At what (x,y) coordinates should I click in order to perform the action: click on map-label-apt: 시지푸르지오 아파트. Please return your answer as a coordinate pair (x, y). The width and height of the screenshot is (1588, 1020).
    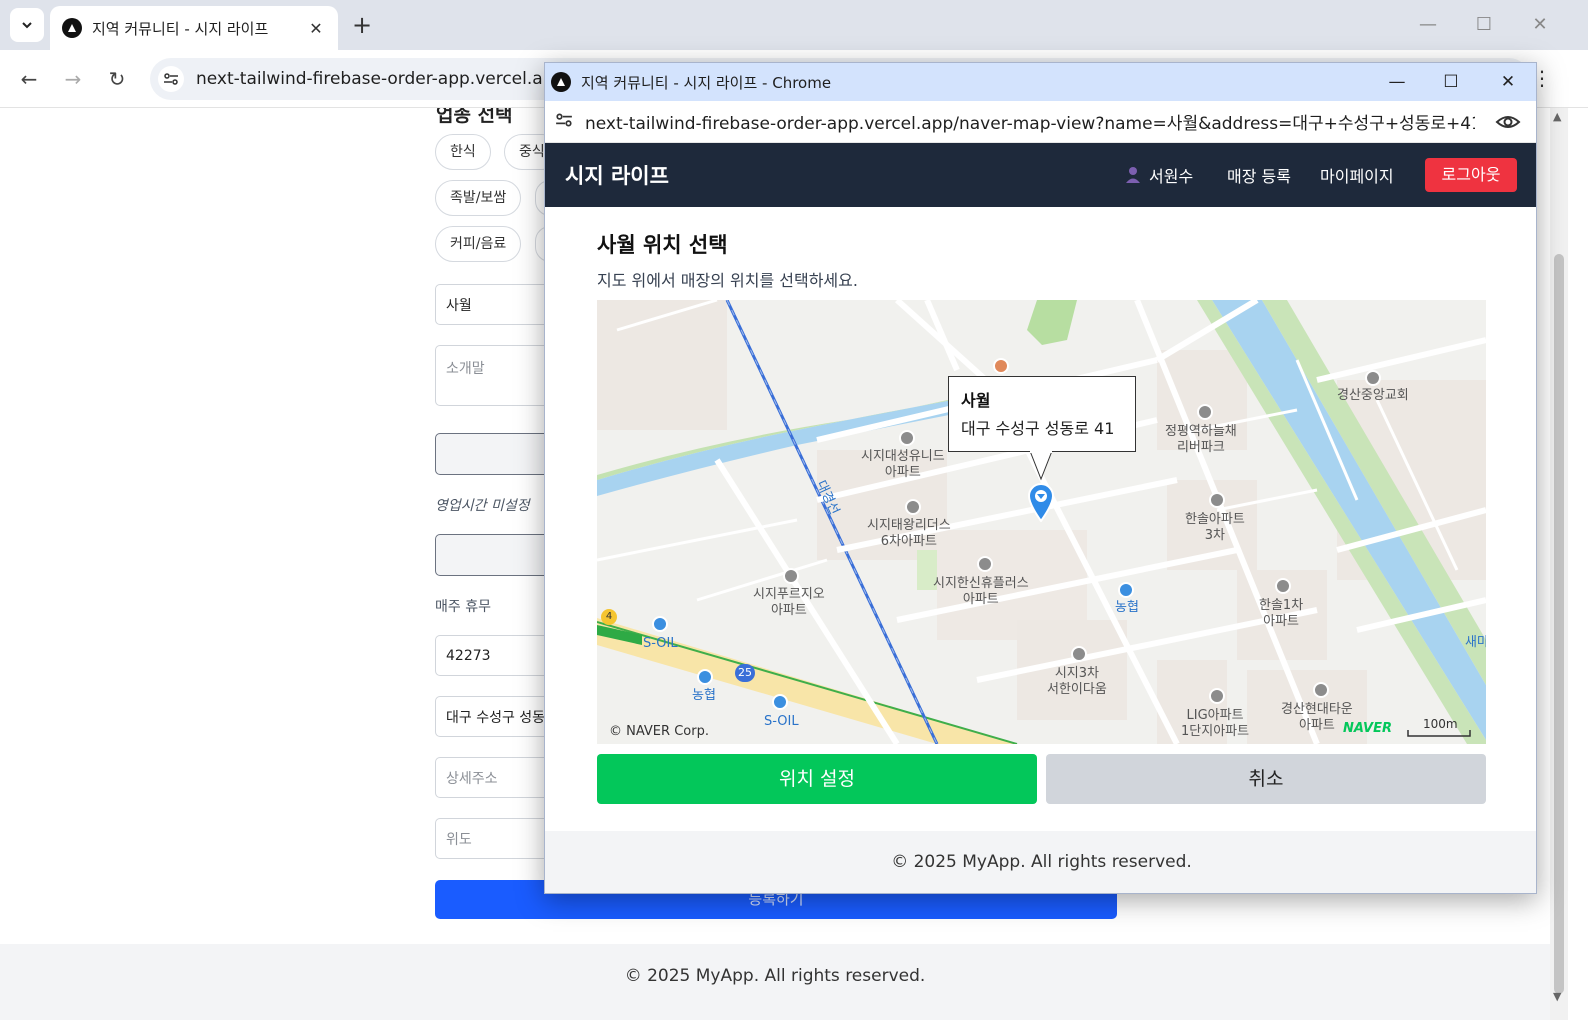
    Looking at the image, I should click on (789, 602).